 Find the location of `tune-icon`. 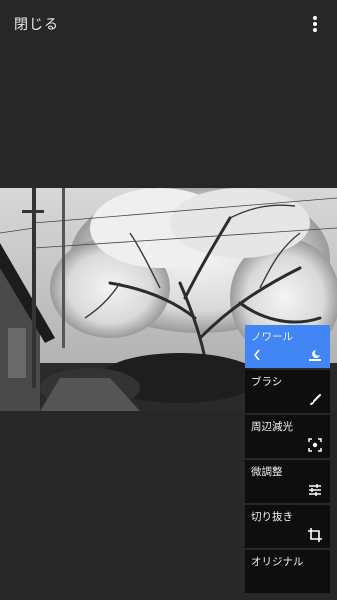

tune-icon is located at coordinates (315, 490).